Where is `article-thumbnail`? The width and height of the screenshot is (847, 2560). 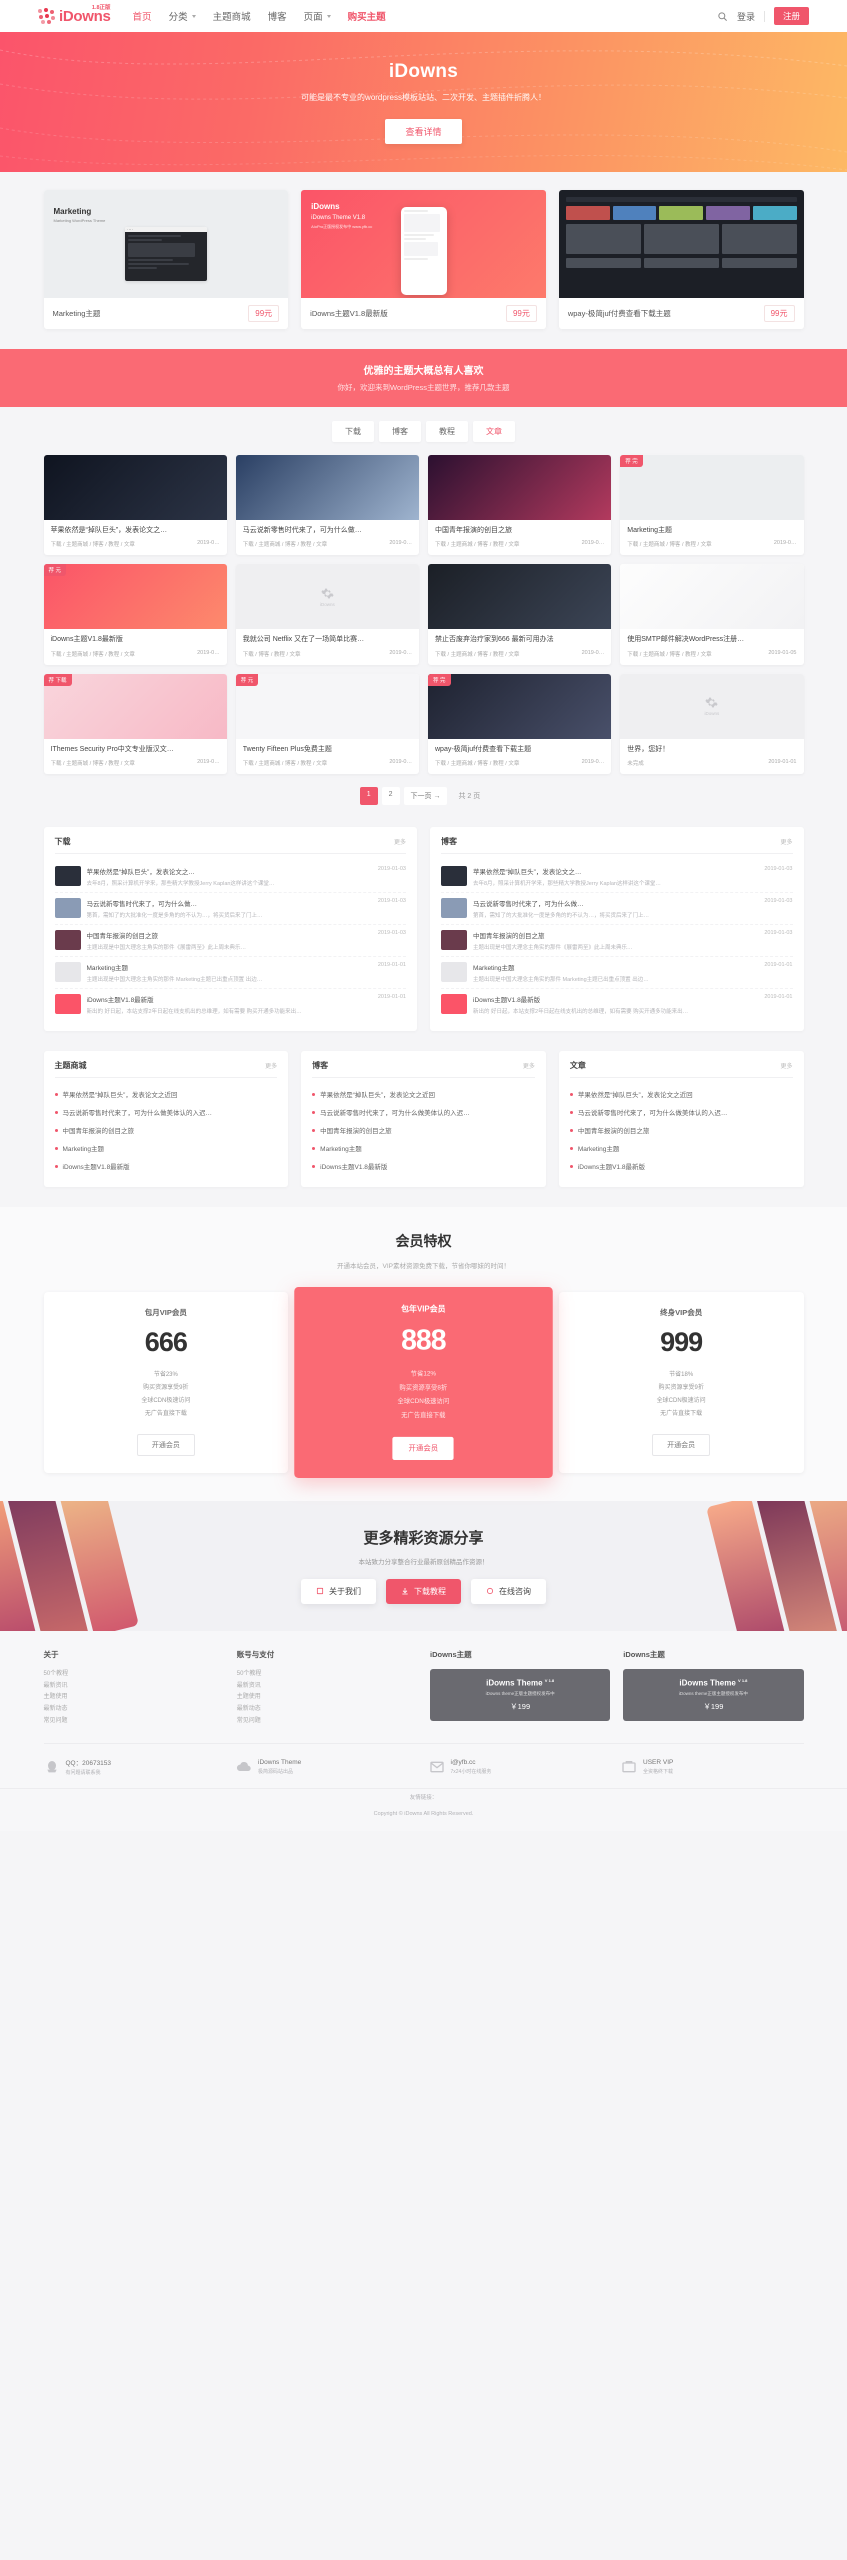 article-thumbnail is located at coordinates (327, 487).